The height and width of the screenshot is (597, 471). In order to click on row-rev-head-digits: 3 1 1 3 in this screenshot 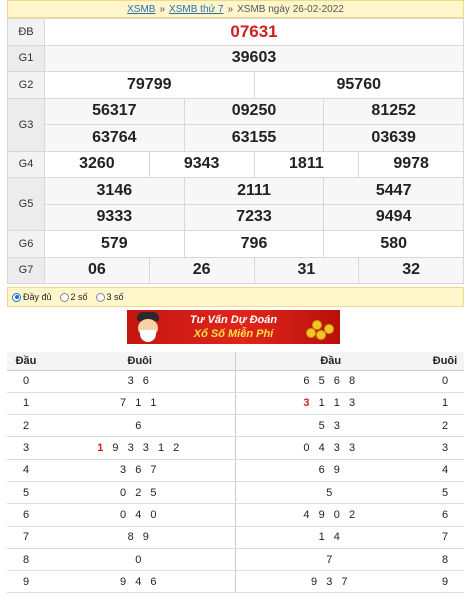, I will do `click(330, 404)`.